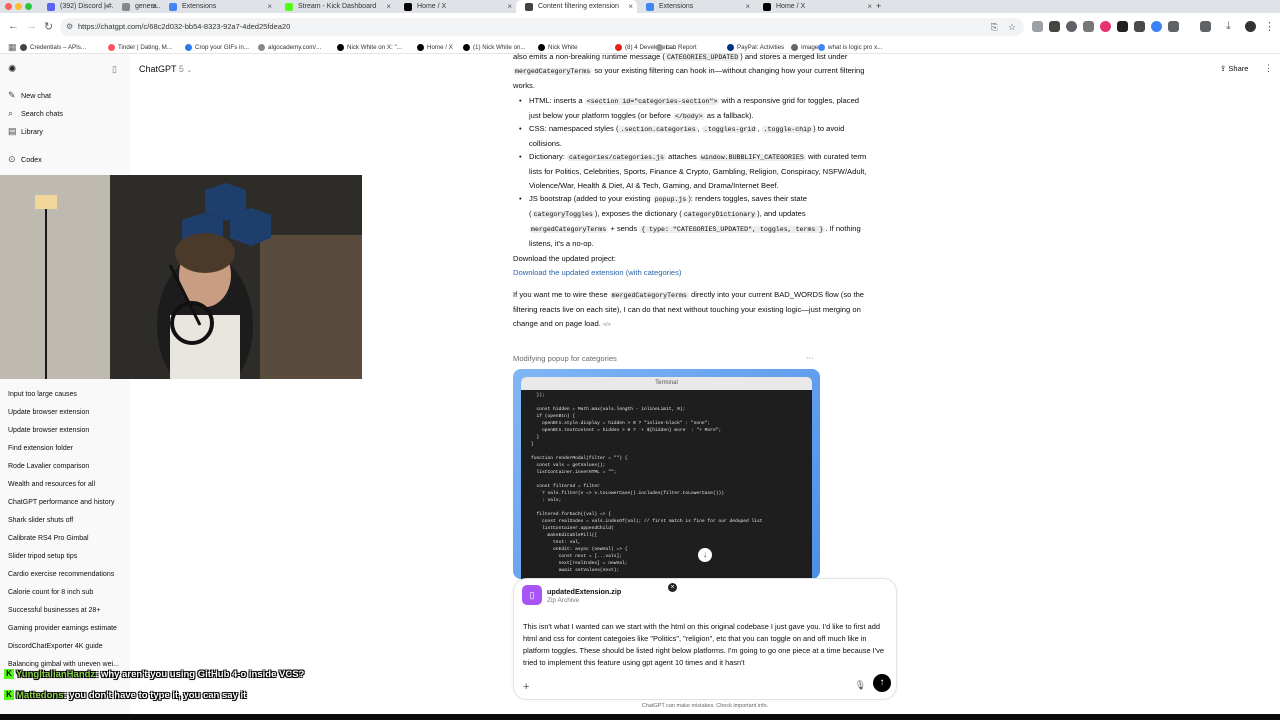  I want to click on msg-text: with curated term, so click(837, 156).